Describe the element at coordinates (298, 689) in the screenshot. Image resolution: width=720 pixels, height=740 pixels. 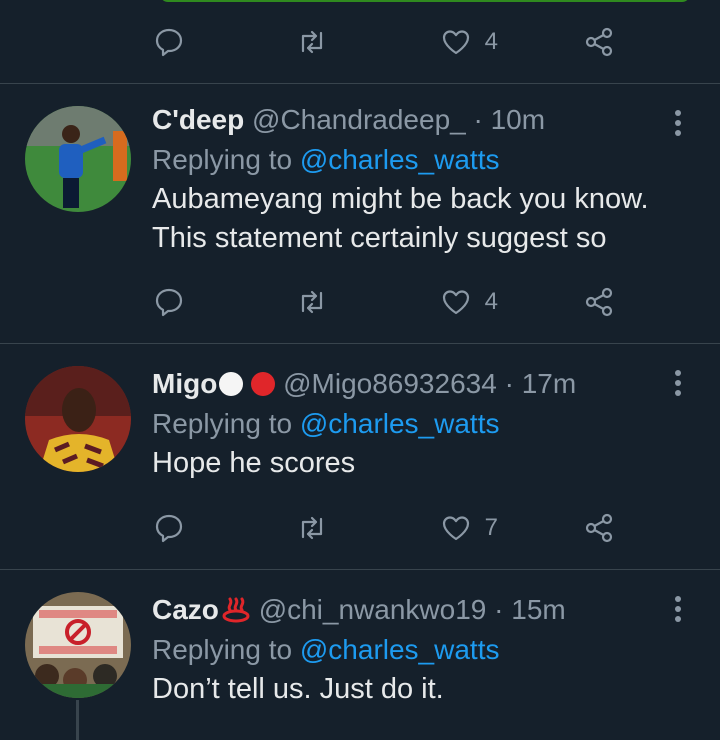
I see `tweet-text: Don’t tell us. Just do it.` at that location.